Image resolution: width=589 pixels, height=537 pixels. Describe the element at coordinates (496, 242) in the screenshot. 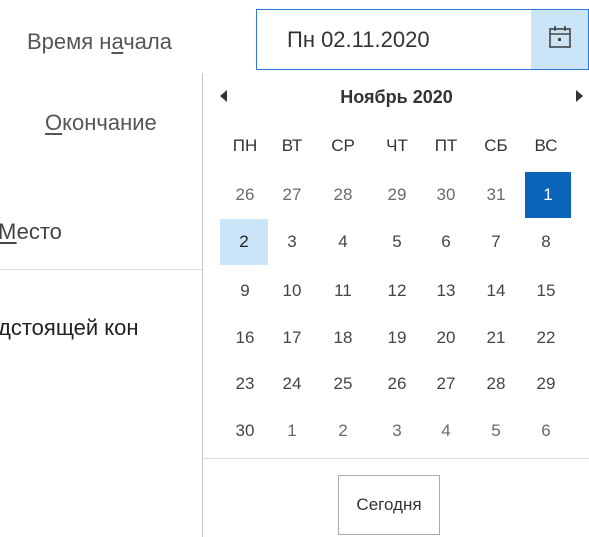

I see `calendar-day: 7` at that location.